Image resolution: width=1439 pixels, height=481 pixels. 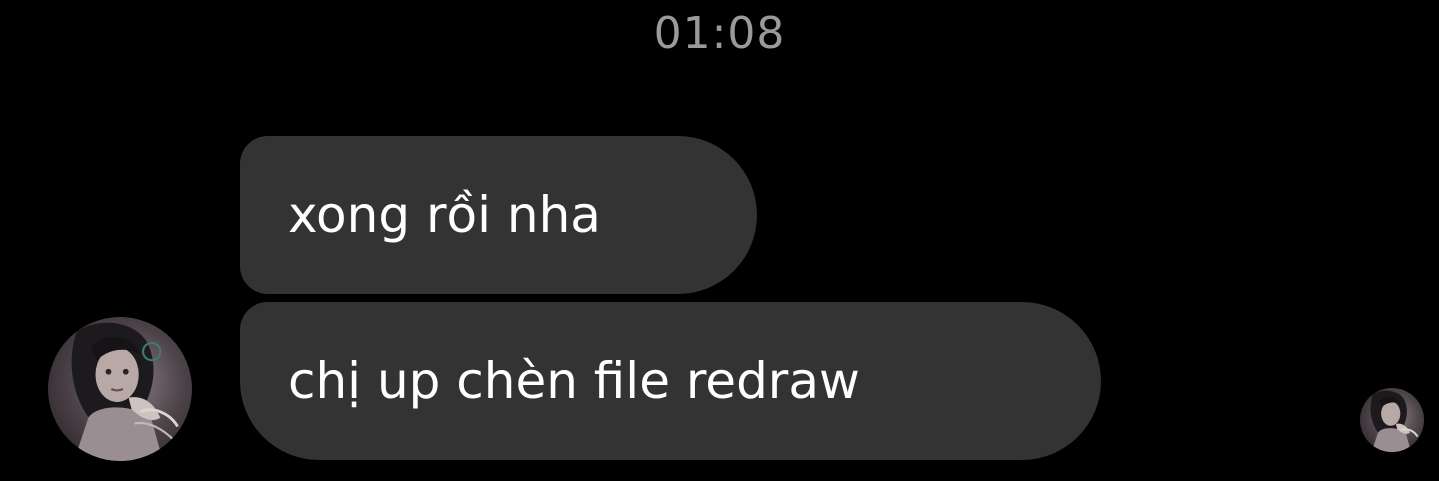 I want to click on message-text: chị up chèn file redraw, so click(x=574, y=381).